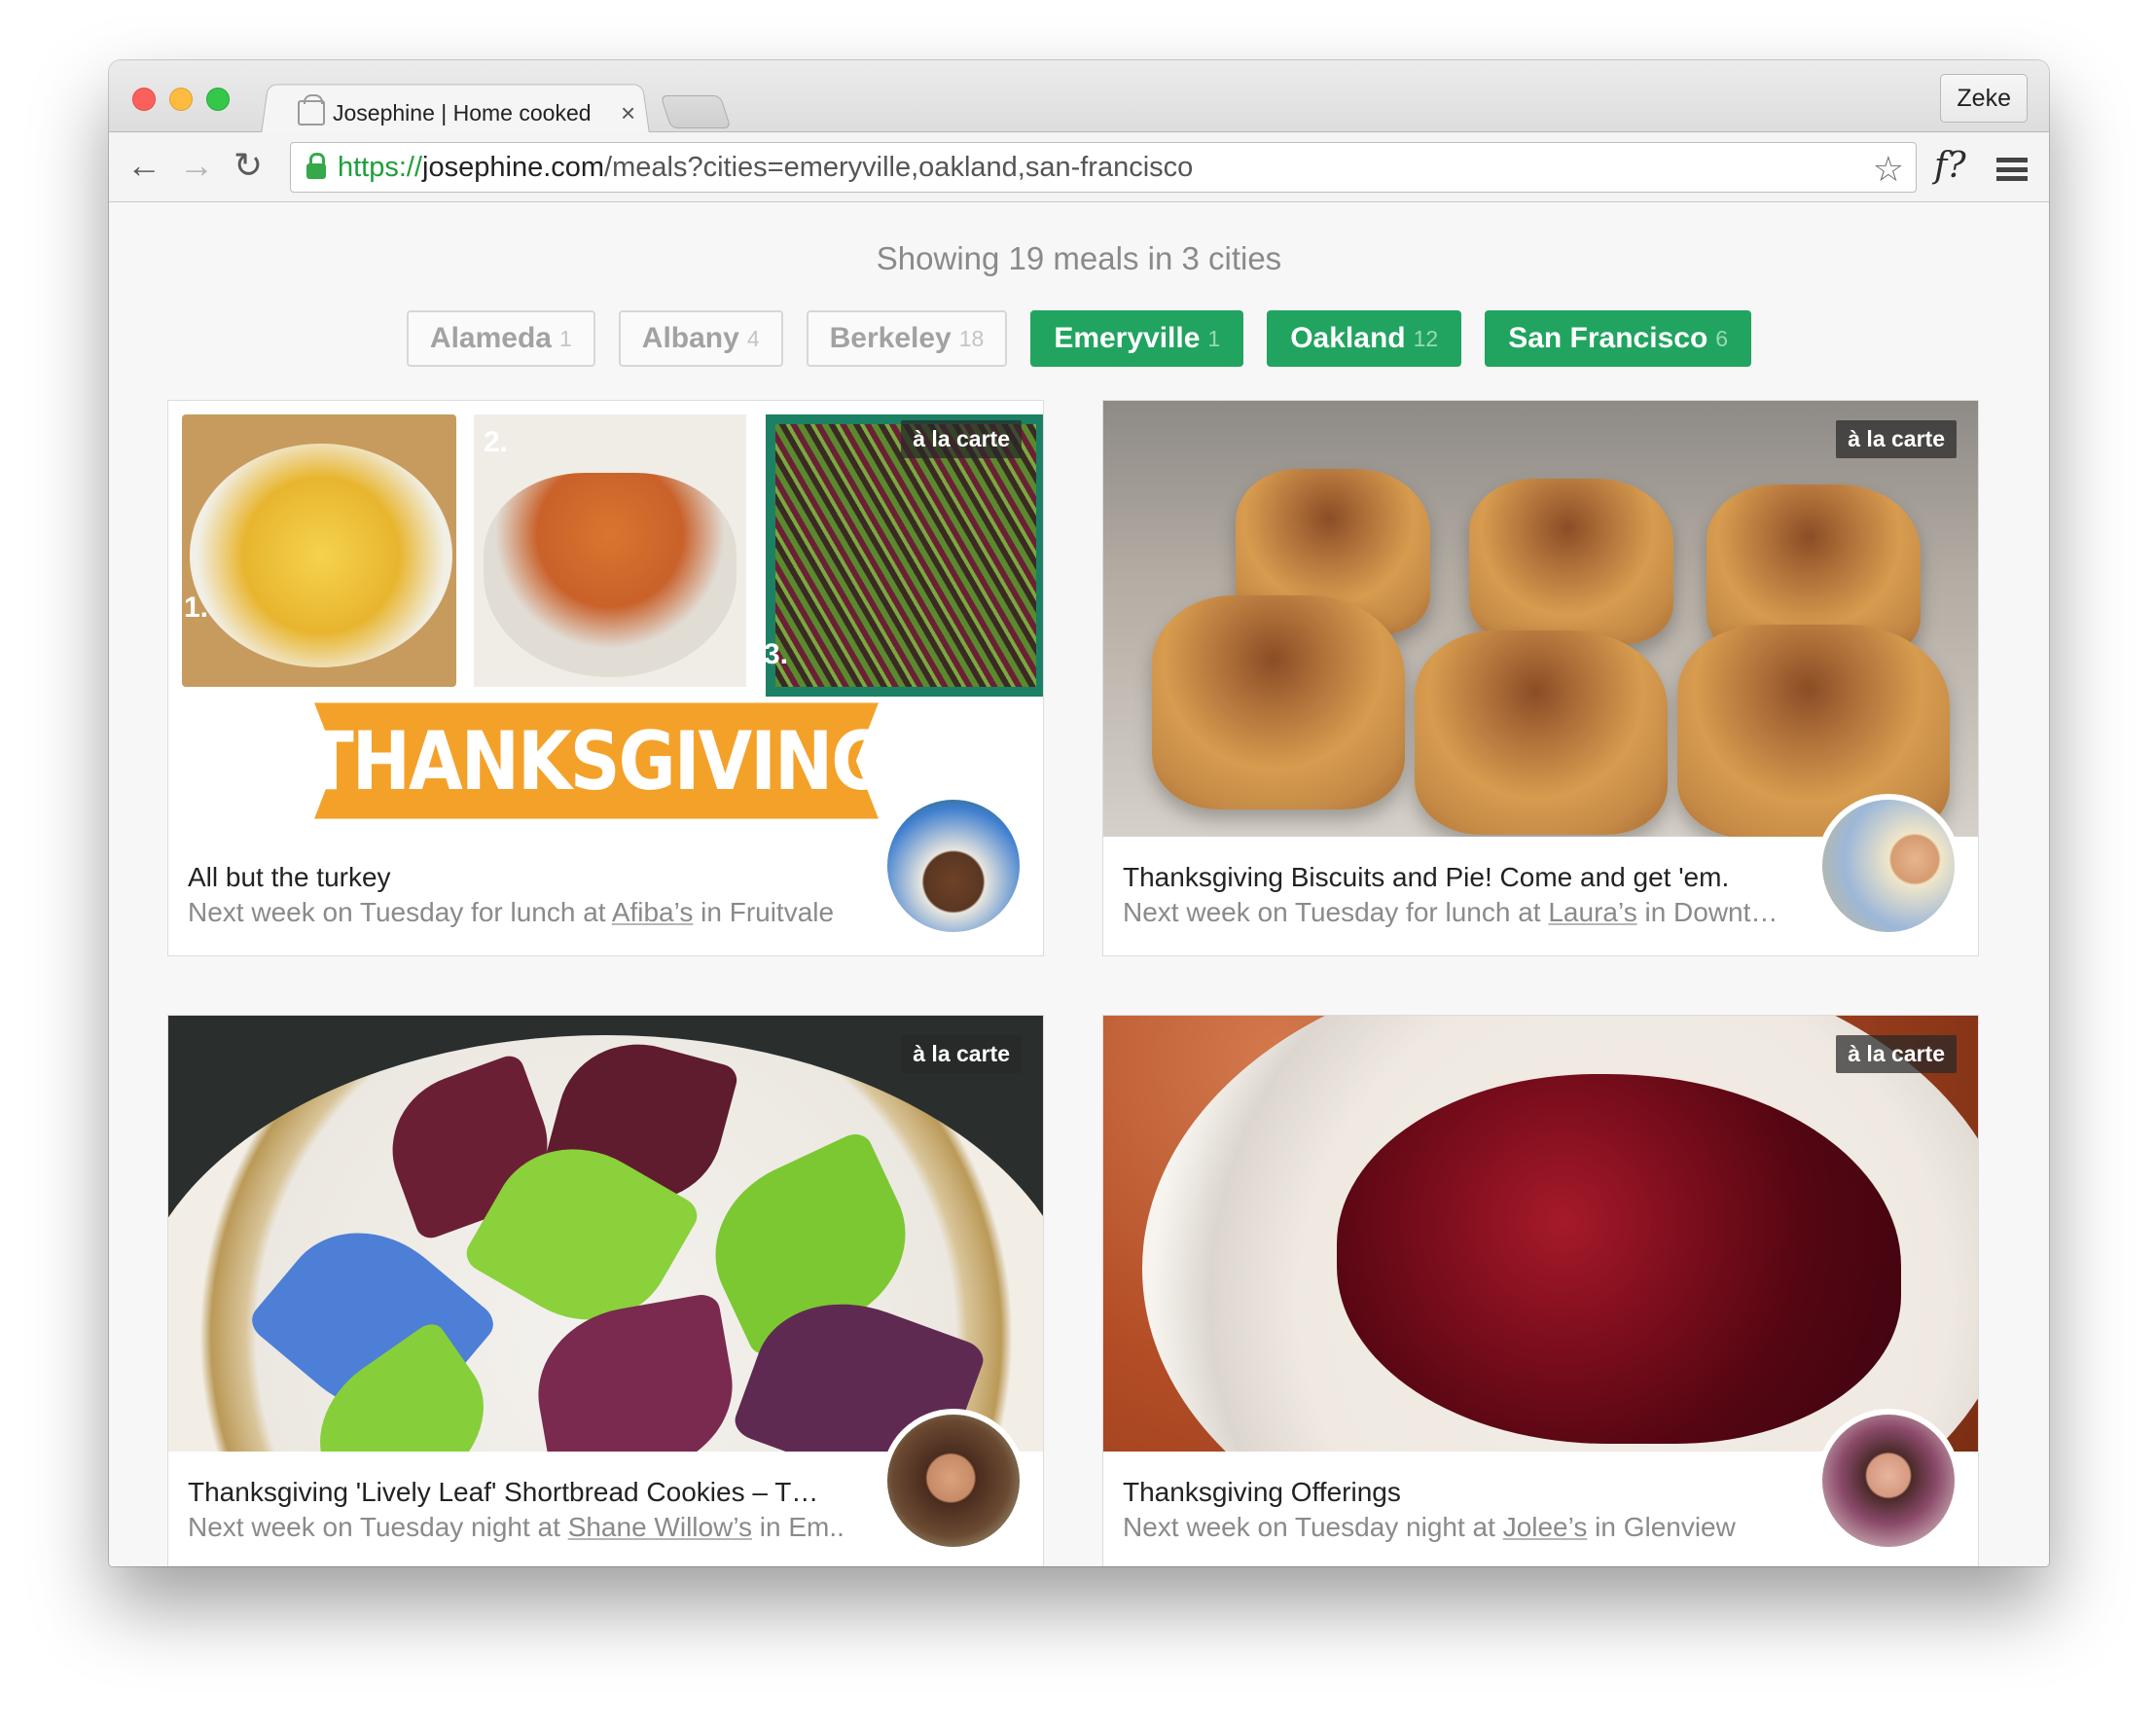 Image resolution: width=2156 pixels, height=1722 pixels. I want to click on meal-location: in Fruitvale, so click(764, 912).